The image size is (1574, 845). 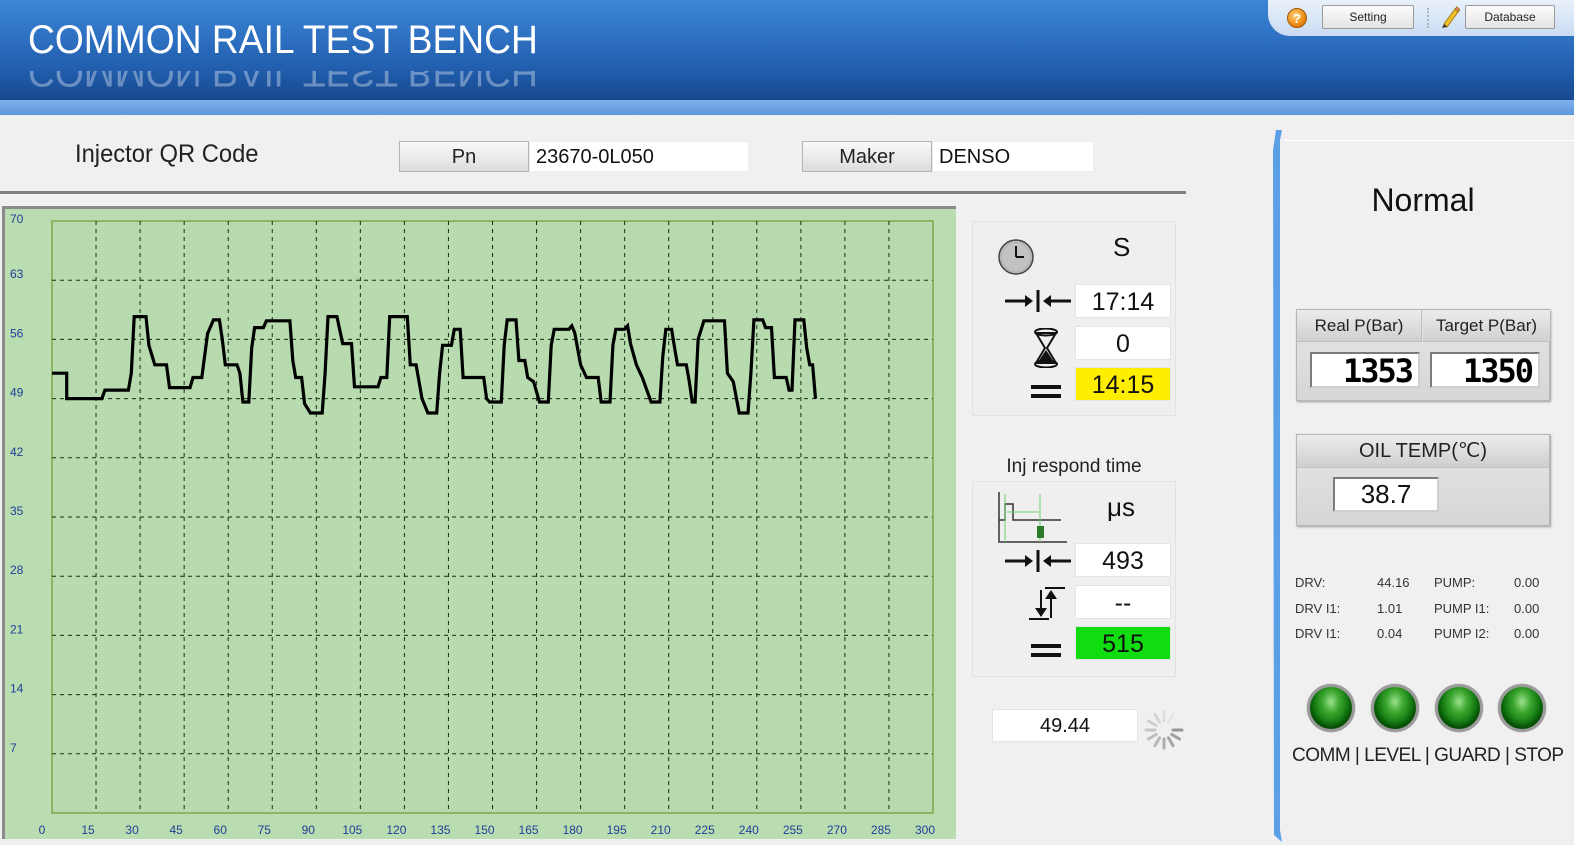 I want to click on stat-label: PUMP:, so click(x=1455, y=582).